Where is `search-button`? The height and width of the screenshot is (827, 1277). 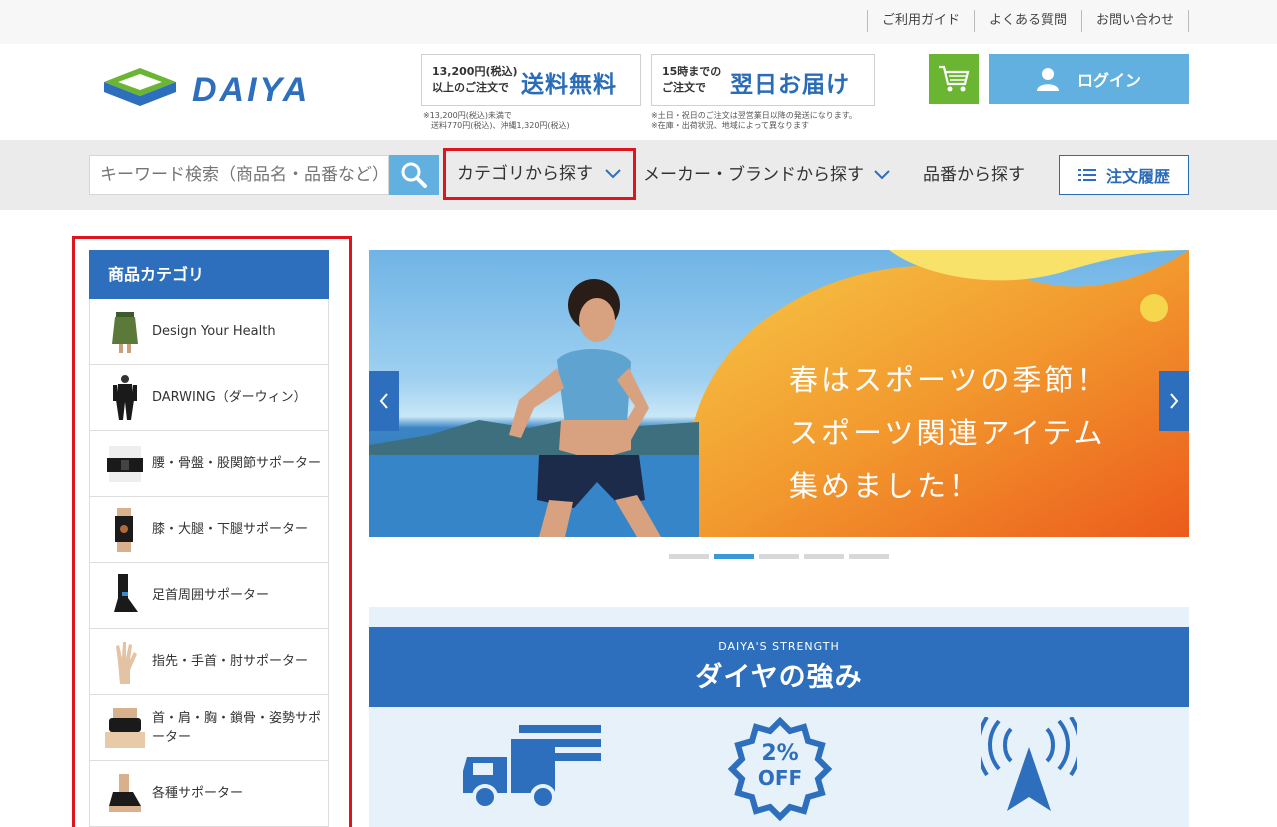
search-button is located at coordinates (414, 175).